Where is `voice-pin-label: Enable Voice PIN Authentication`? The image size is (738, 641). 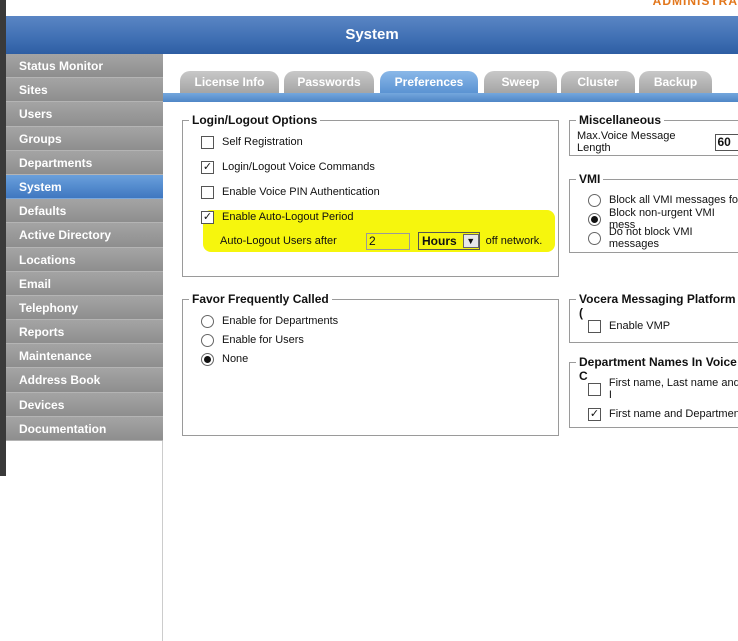
voice-pin-label: Enable Voice PIN Authentication is located at coordinates (301, 192).